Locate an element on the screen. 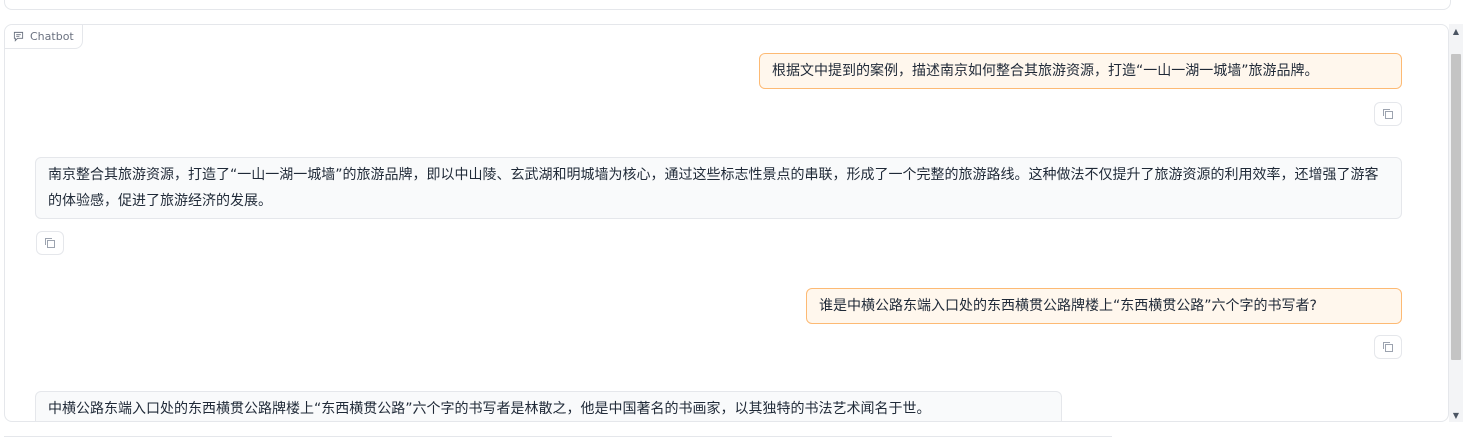 Image resolution: width=1467 pixels, height=445 pixels. chat-scrollbar: ▲ ▼ is located at coordinates (1456, 223).